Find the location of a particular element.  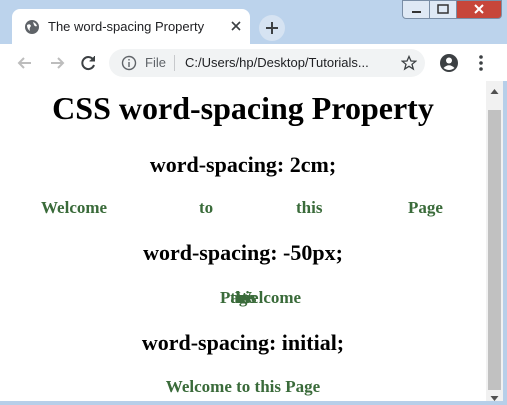

maximize-icon is located at coordinates (443, 9).